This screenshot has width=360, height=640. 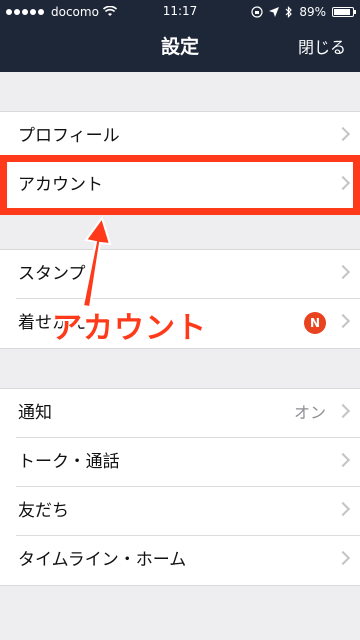 What do you see at coordinates (188, 511) in the screenshot?
I see `settings-row-friends: 友だち` at bounding box center [188, 511].